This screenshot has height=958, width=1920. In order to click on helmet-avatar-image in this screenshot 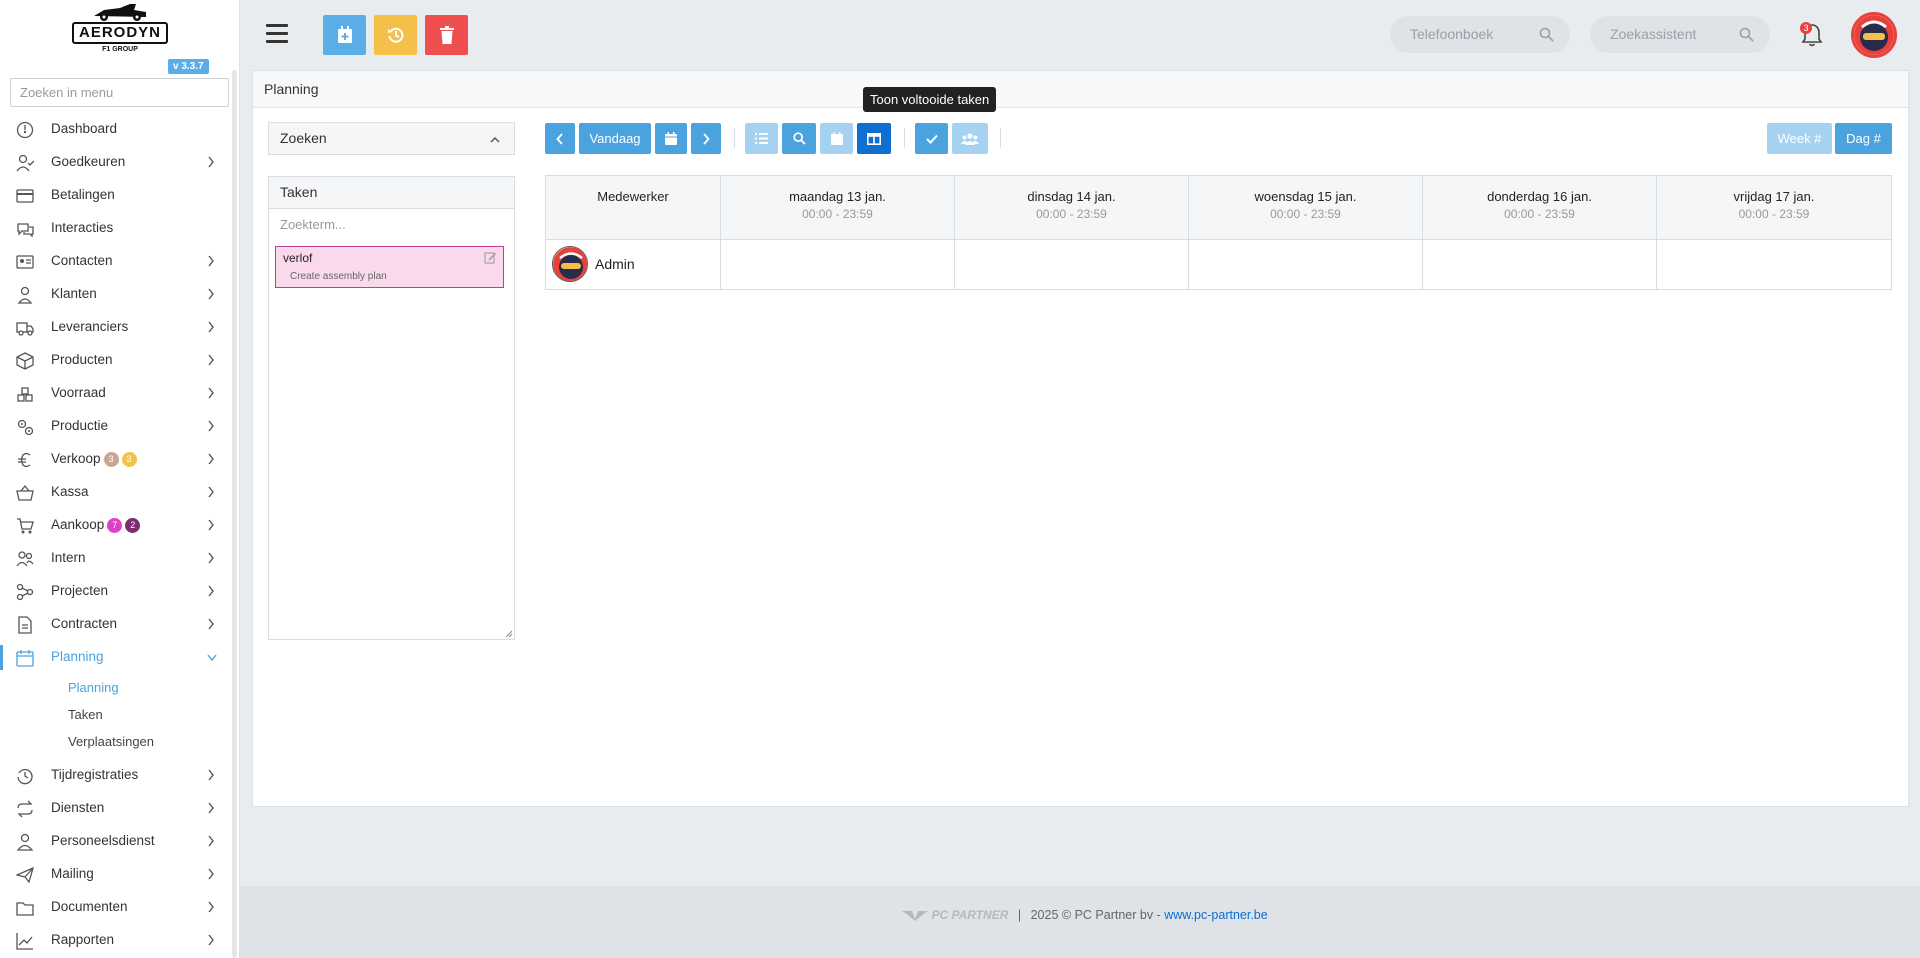, I will do `click(1874, 35)`.